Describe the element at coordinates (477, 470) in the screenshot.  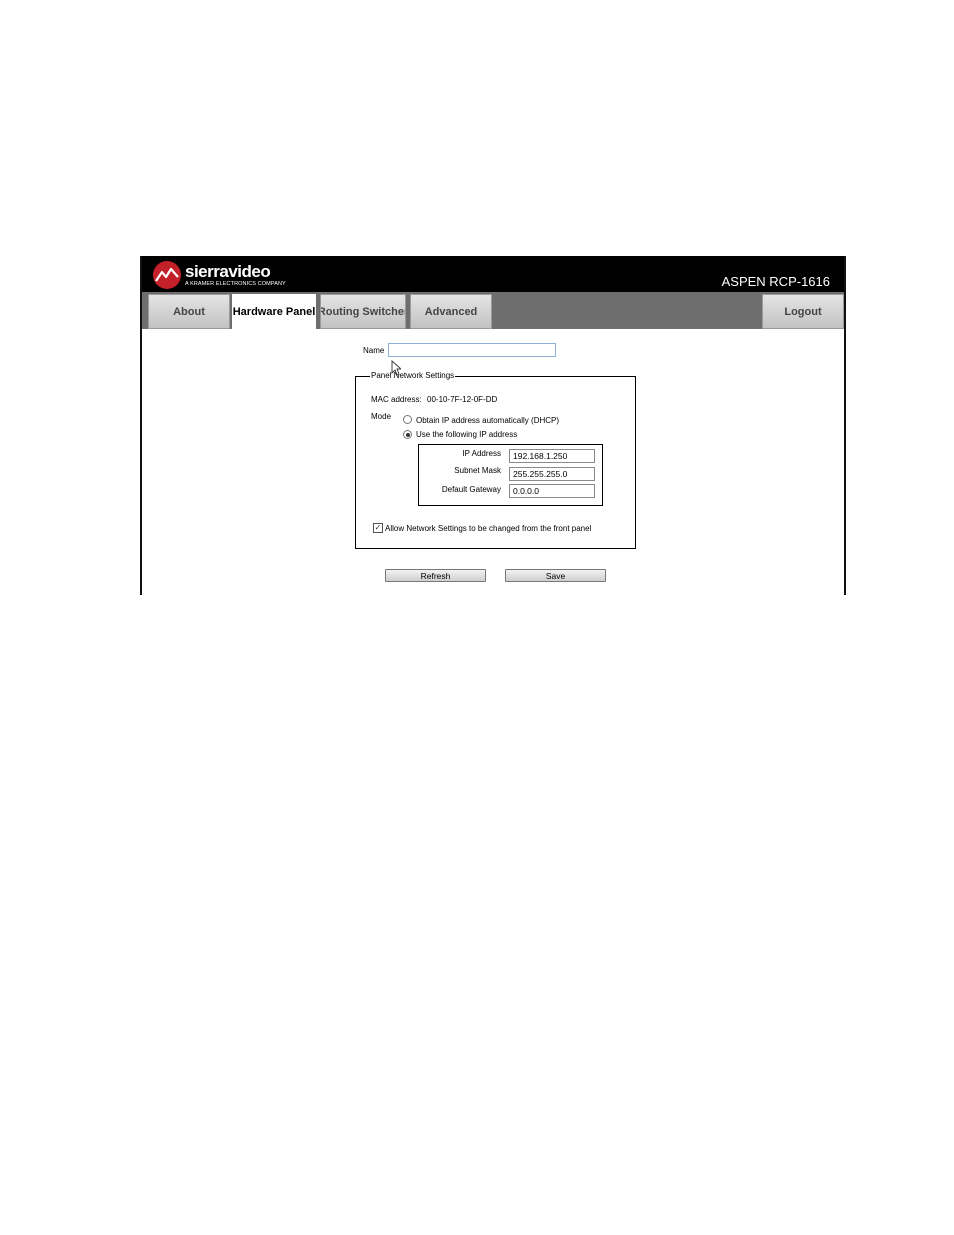
I see `subnet-mask-label: Subnet Mask` at that location.